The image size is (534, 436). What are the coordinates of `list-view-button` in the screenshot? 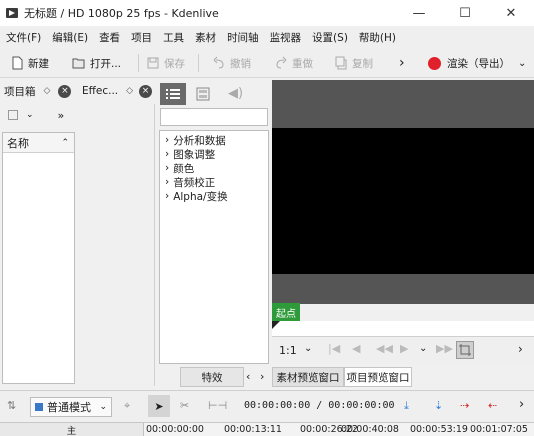 It's located at (173, 94).